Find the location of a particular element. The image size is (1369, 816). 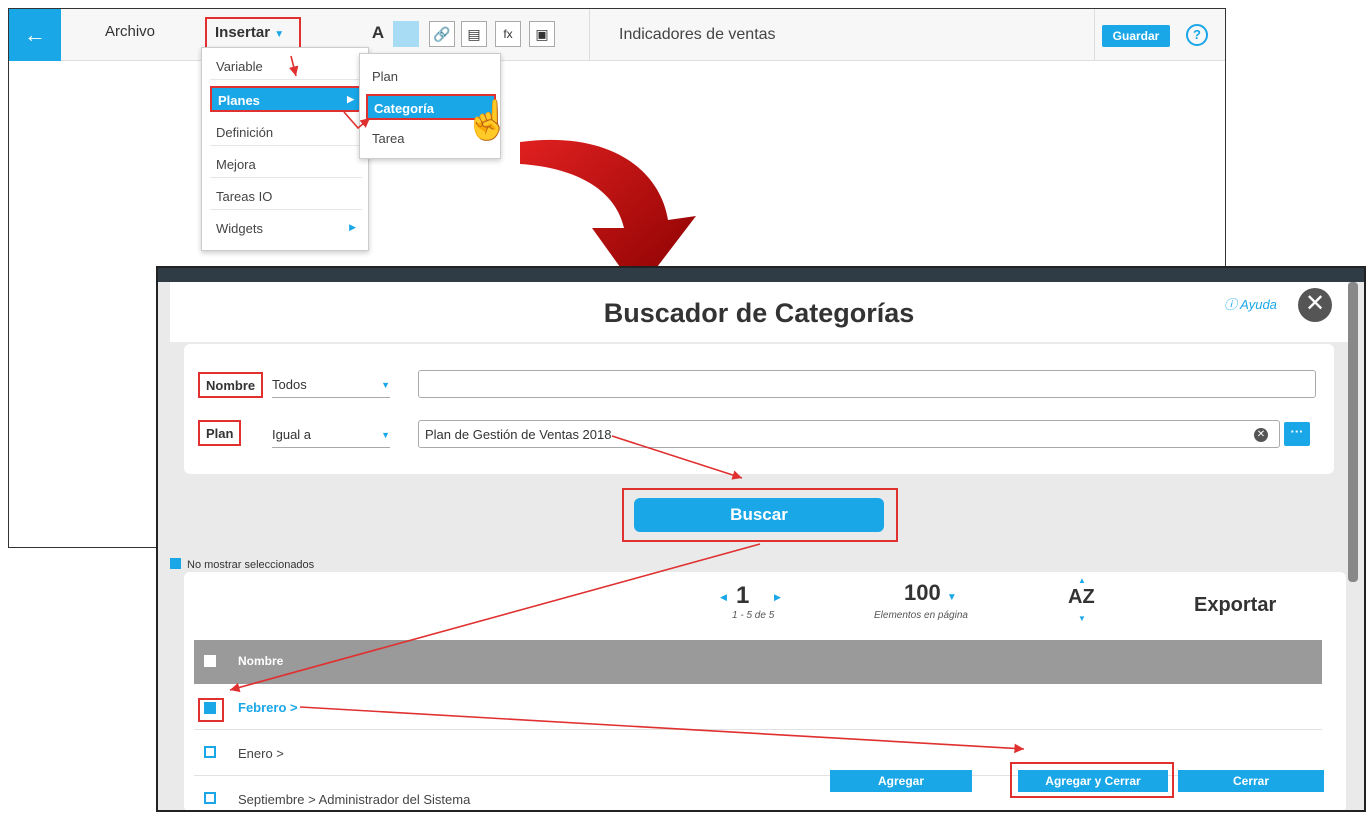

add-button: Agregar is located at coordinates (901, 781).